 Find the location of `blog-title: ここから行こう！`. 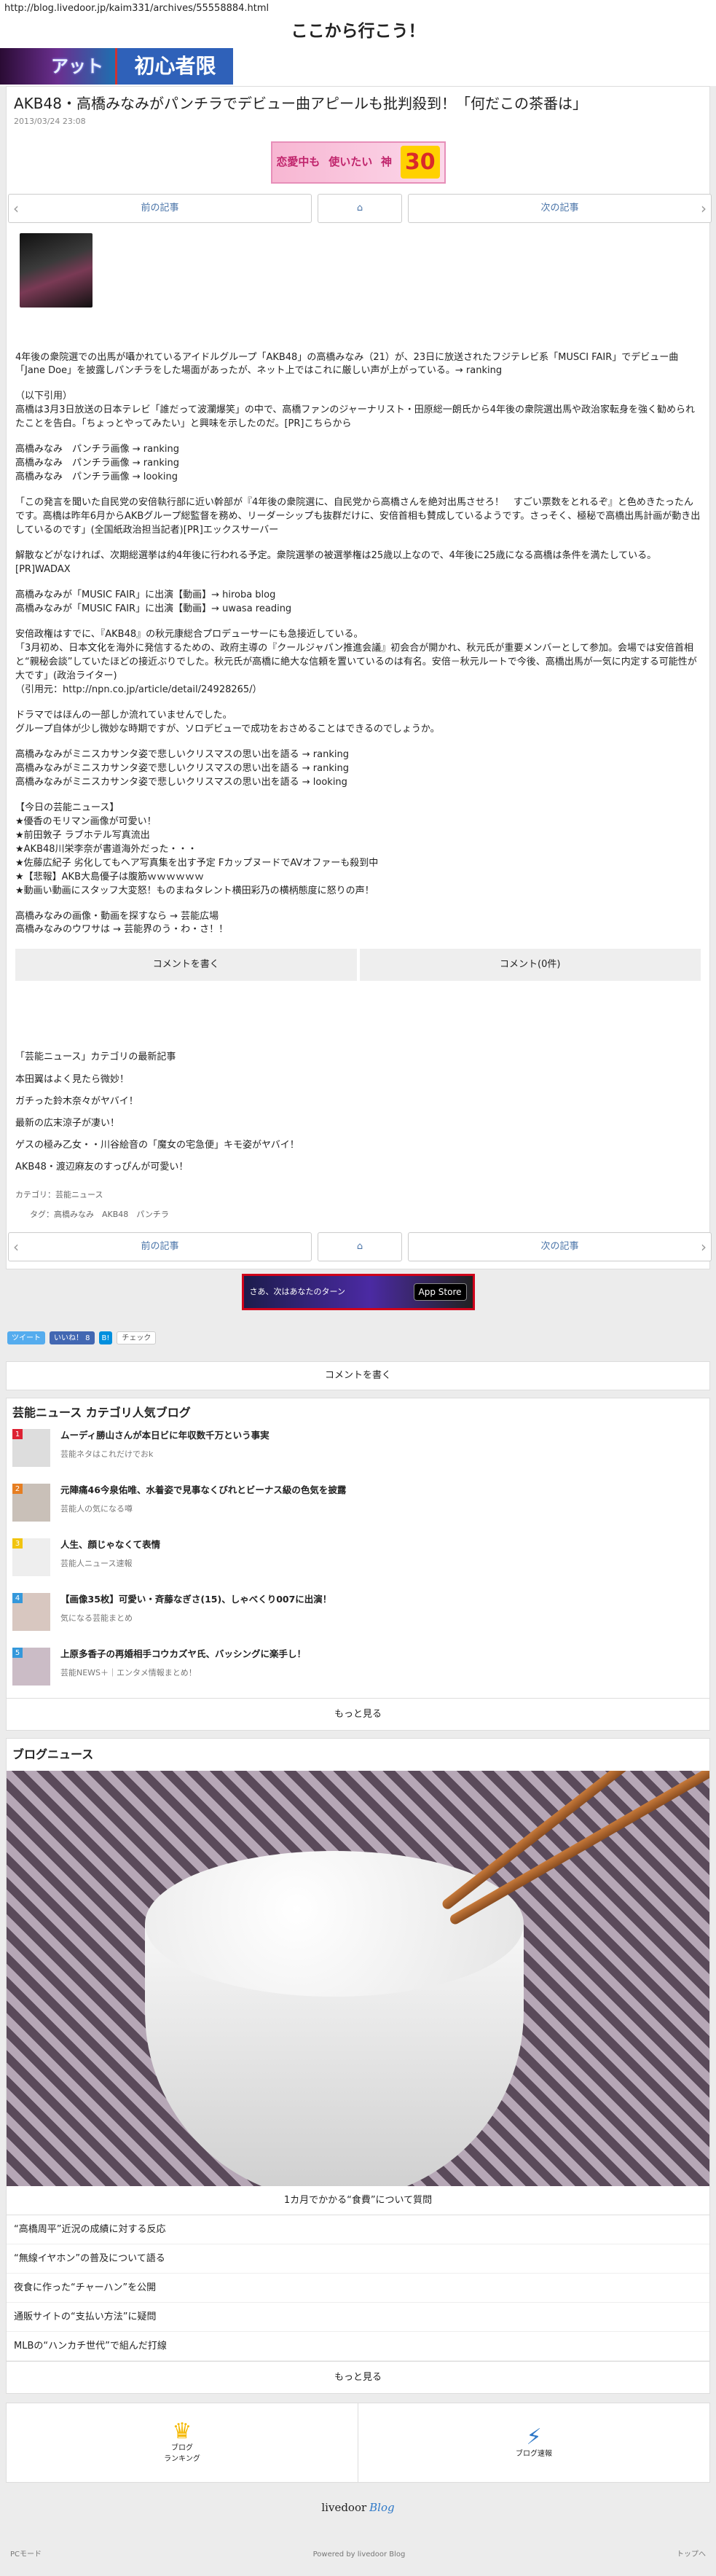

blog-title: ここから行こう！ is located at coordinates (358, 32).